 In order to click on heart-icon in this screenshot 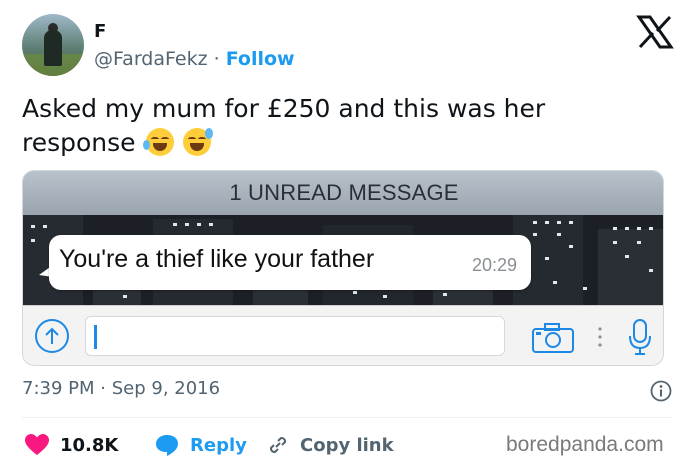, I will do `click(37, 444)`.